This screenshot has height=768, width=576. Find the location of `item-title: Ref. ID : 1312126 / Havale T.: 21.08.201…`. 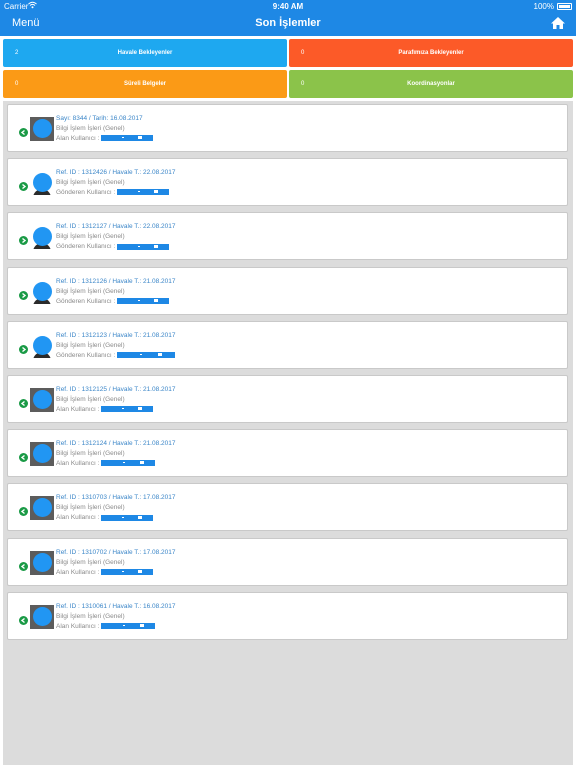

item-title: Ref. ID : 1312126 / Havale T.: 21.08.201… is located at coordinates (116, 281).